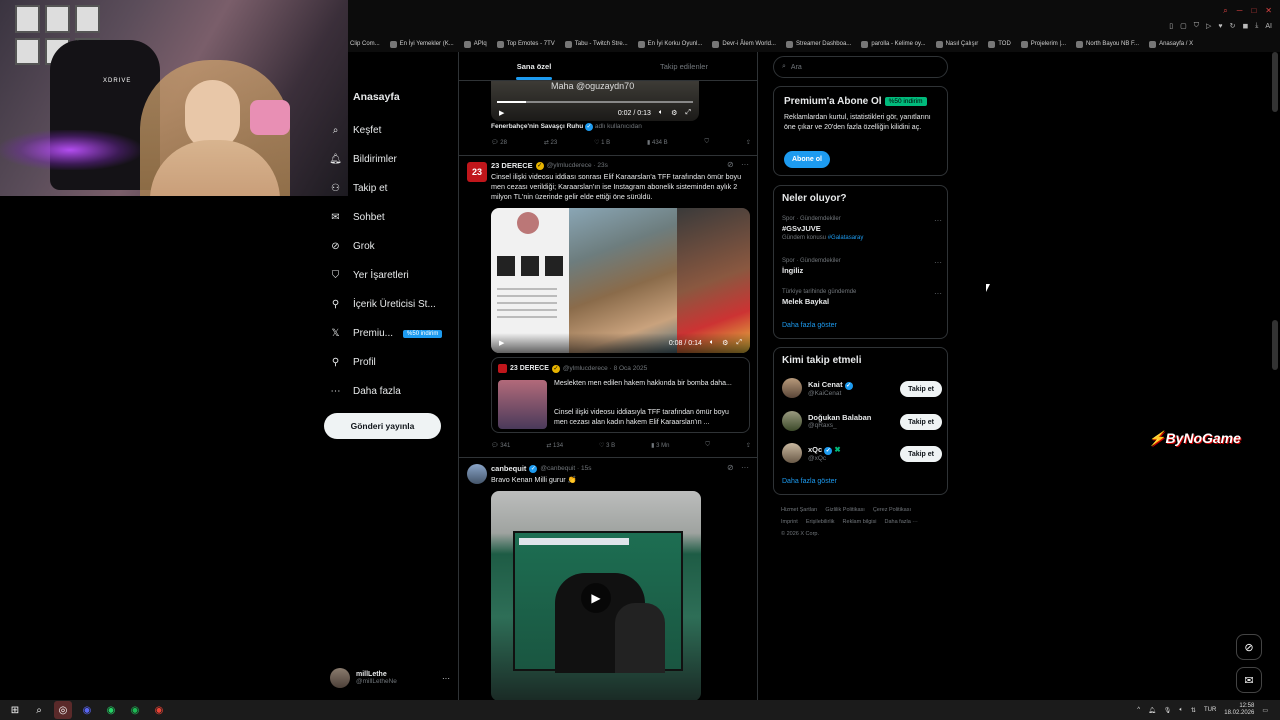 Image resolution: width=1280 pixels, height=720 pixels. What do you see at coordinates (1196, 26) in the screenshot?
I see `shield-icon: ⛉` at bounding box center [1196, 26].